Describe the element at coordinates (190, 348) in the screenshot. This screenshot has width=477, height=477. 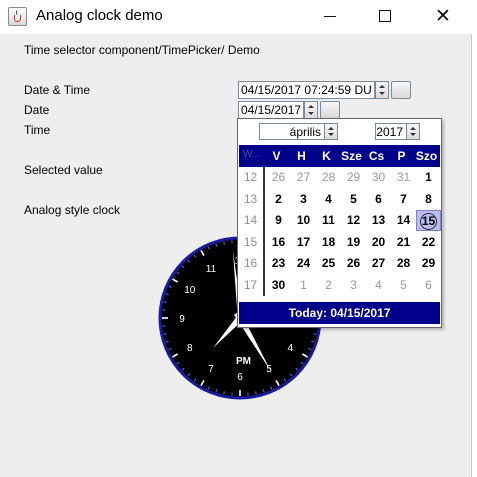
I see `clock-number: 8` at that location.